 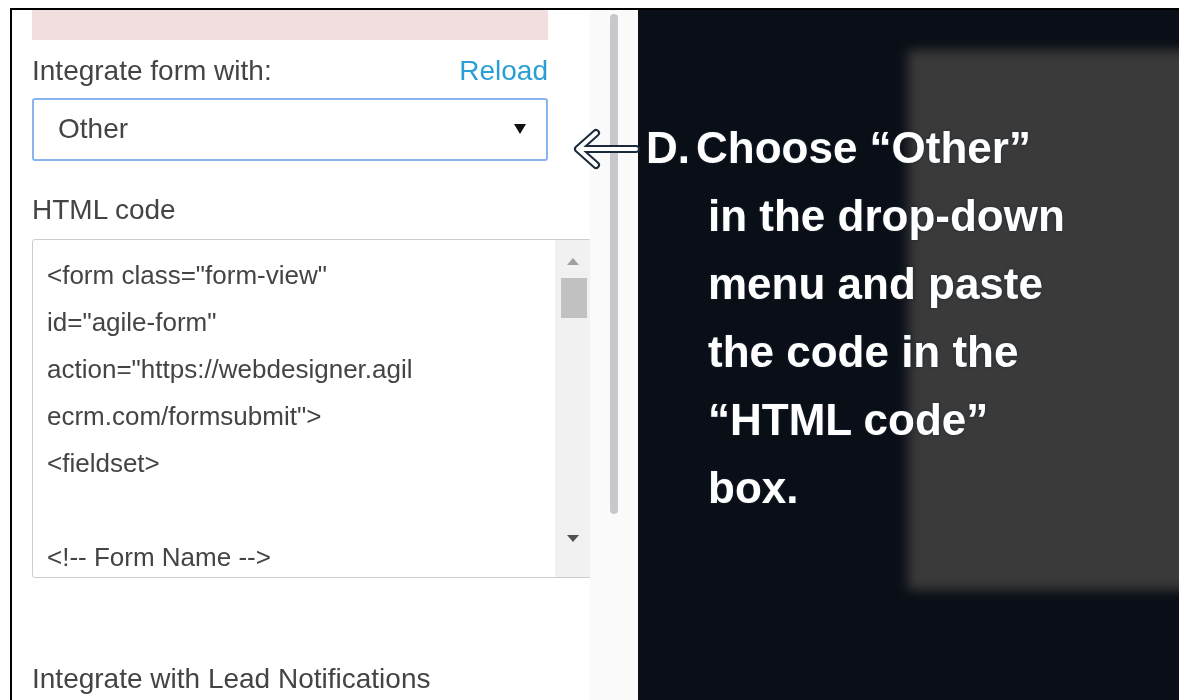 What do you see at coordinates (875, 284) in the screenshot?
I see `annotation-text: menu and paste` at bounding box center [875, 284].